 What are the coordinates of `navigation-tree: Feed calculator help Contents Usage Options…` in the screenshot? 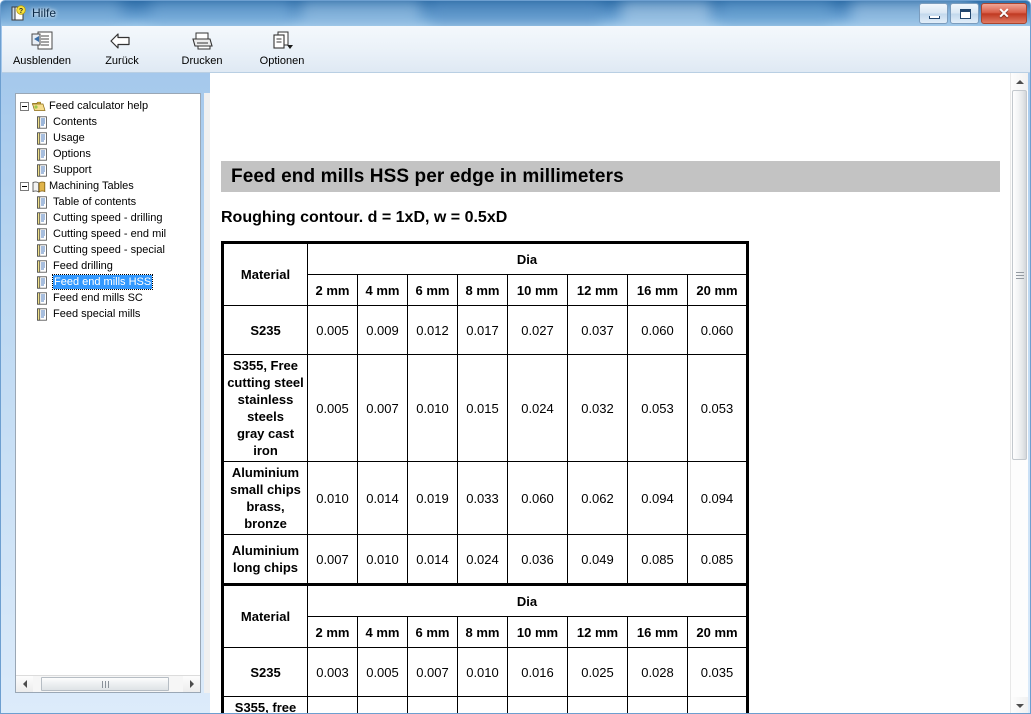 It's located at (108, 384).